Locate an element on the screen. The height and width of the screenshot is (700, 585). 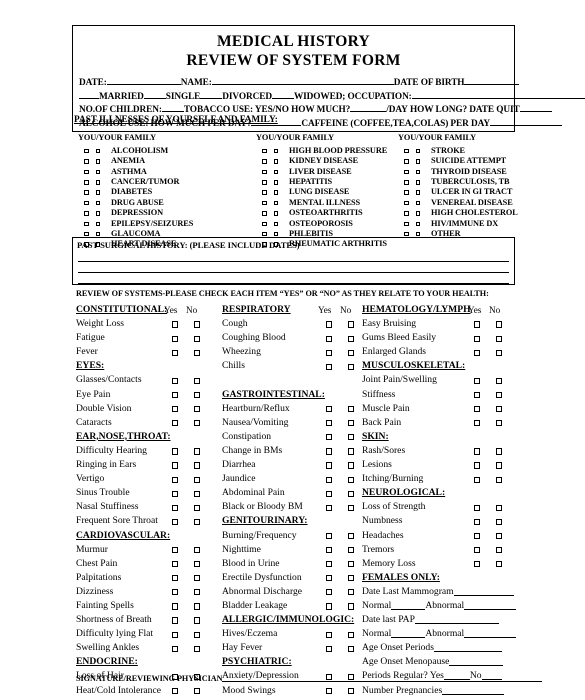
widowed-checkbox-line is located at coordinates (282, 94).